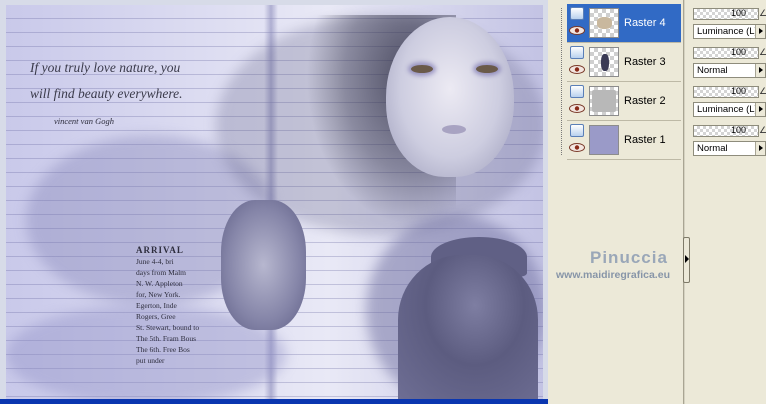 Image resolution: width=766 pixels, height=404 pixels. Describe the element at coordinates (684, 202) in the screenshot. I see `palette-splitter` at that location.